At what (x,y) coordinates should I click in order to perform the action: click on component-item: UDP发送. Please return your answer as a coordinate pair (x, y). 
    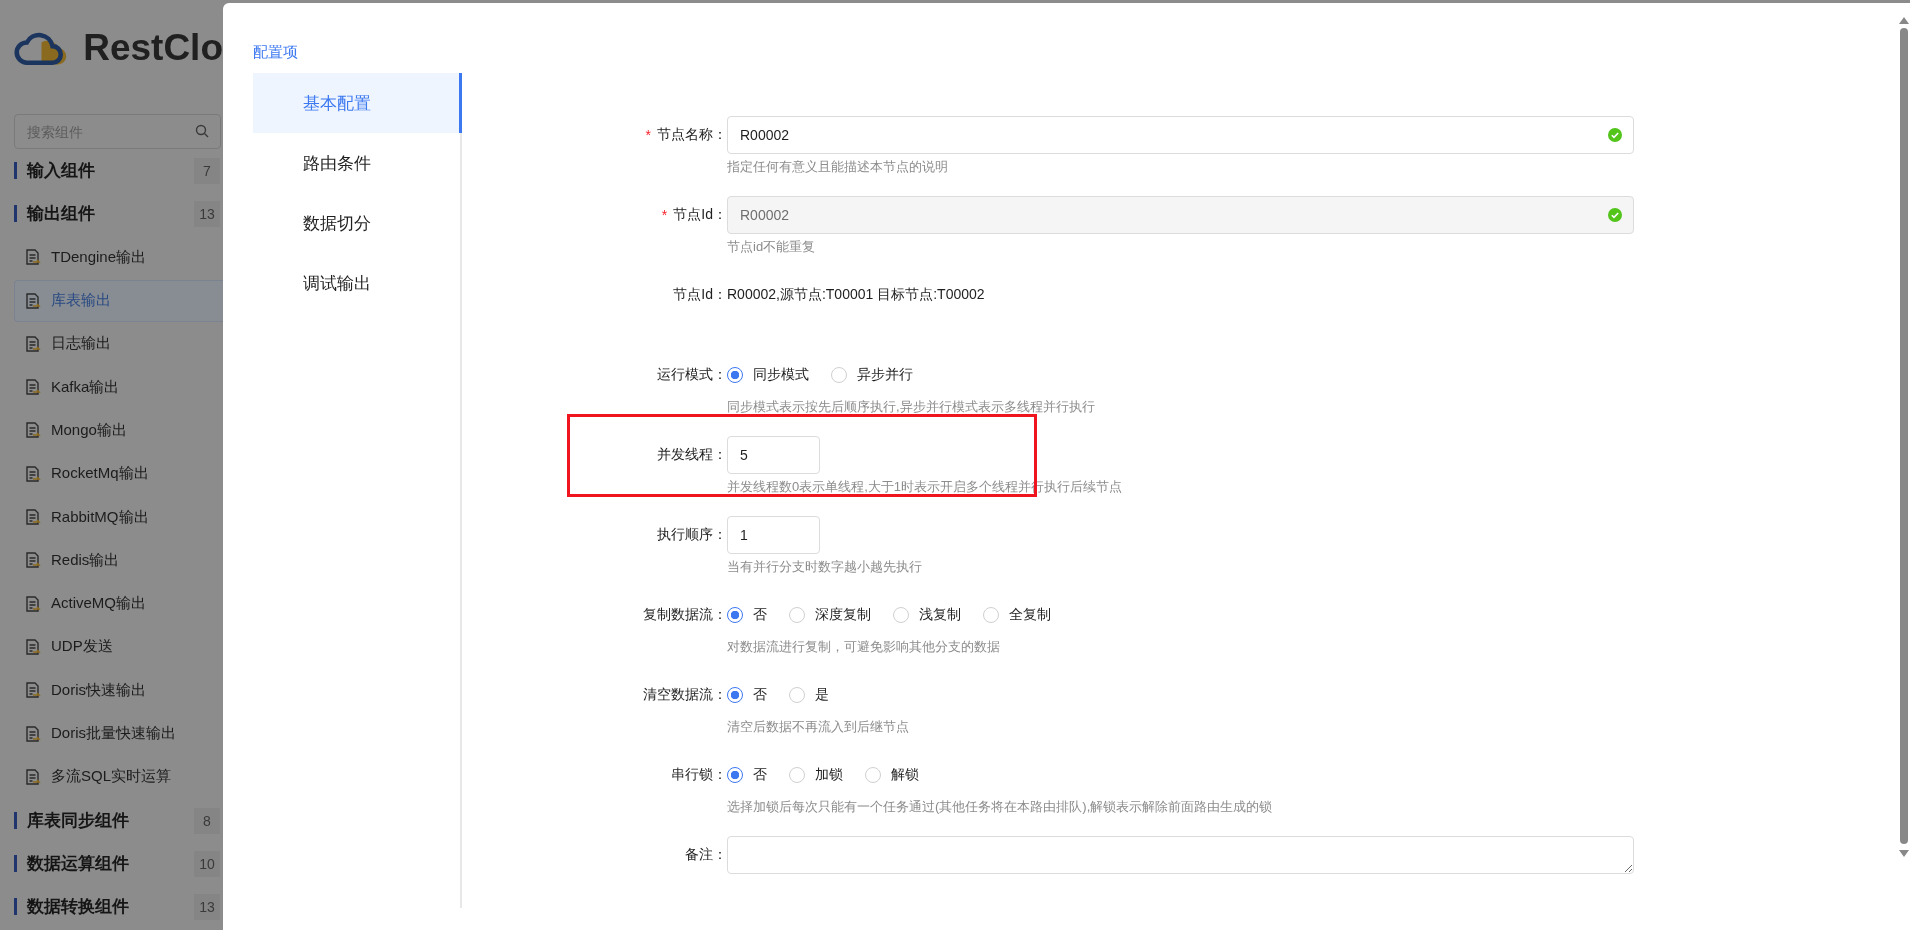
    Looking at the image, I should click on (118, 646).